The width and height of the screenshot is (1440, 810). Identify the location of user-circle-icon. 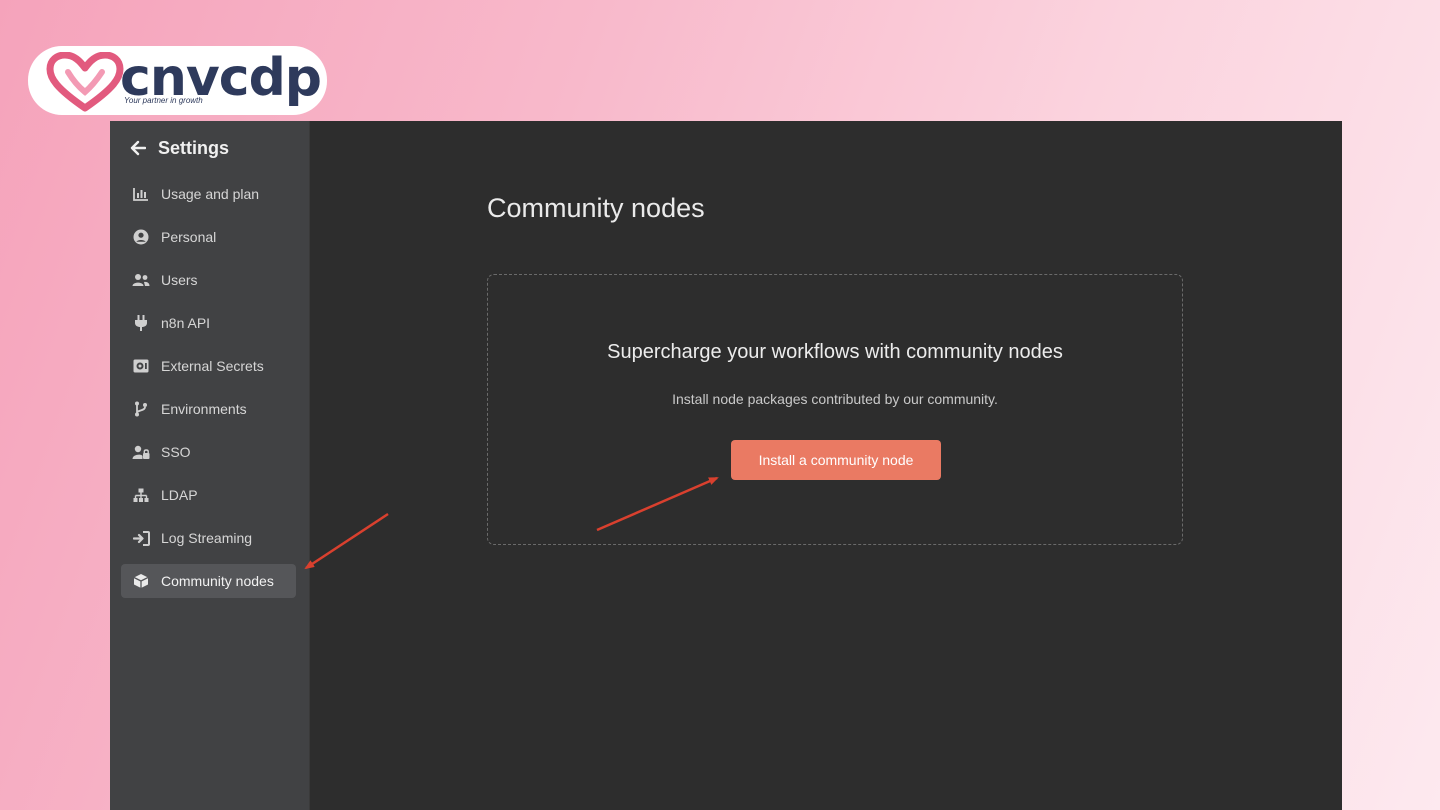
(141, 237).